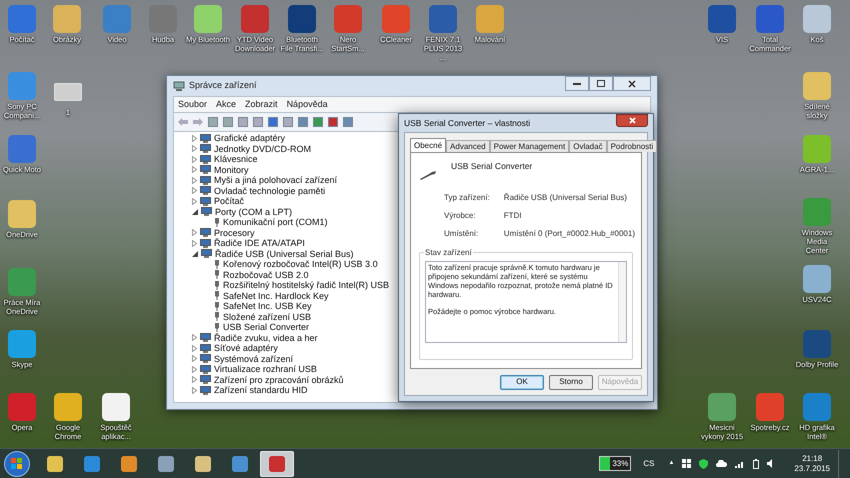 The image size is (850, 478). I want to click on tree-item: Myši a jiná polohovací zařízení, so click(276, 180).